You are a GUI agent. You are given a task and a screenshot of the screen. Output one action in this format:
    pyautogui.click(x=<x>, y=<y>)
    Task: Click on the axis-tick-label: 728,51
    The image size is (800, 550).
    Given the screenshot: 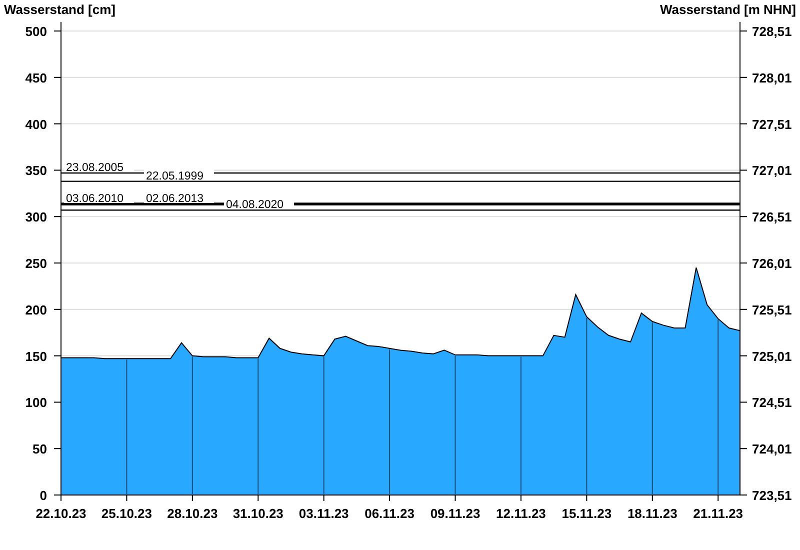 What is the action you would take?
    pyautogui.click(x=772, y=31)
    